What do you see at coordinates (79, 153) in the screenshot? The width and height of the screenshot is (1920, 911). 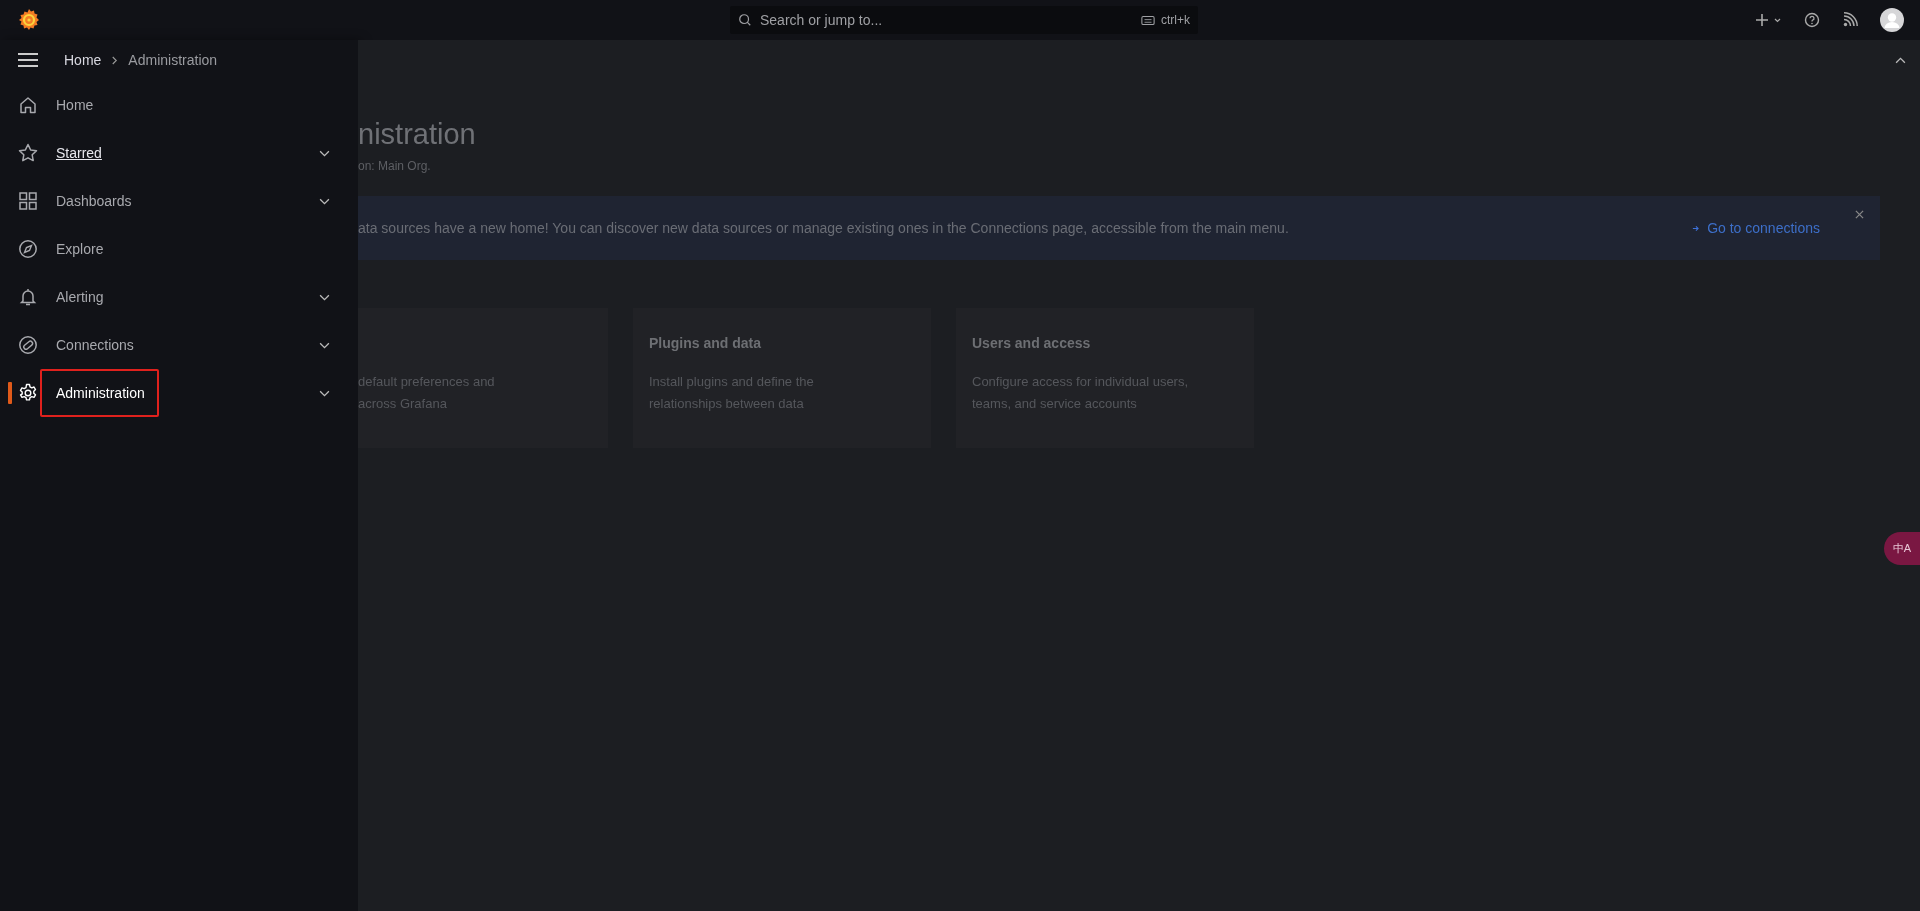 I see `nav-label: Starred` at bounding box center [79, 153].